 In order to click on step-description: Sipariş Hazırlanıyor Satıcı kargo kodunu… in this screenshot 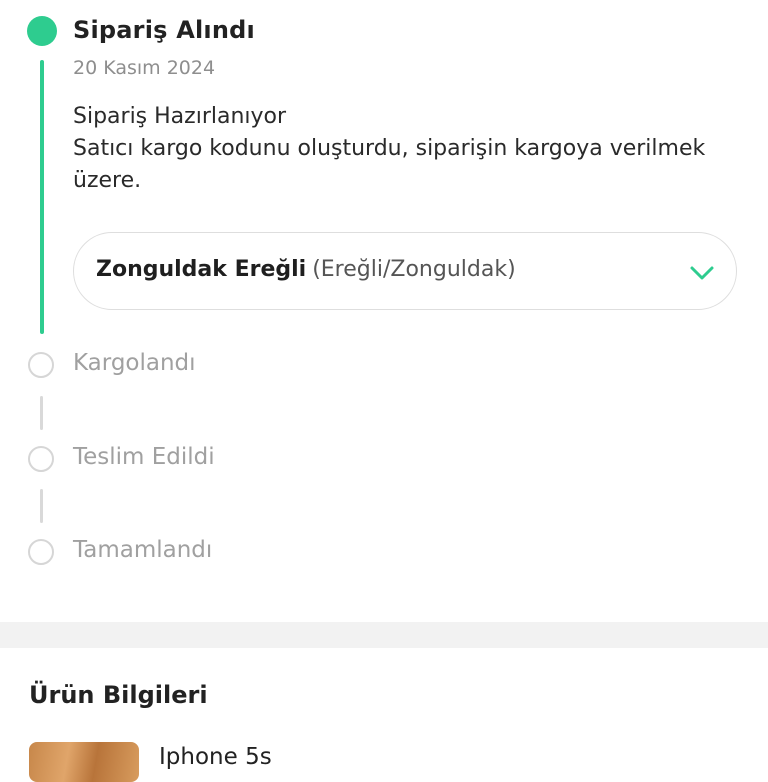, I will do `click(393, 149)`.